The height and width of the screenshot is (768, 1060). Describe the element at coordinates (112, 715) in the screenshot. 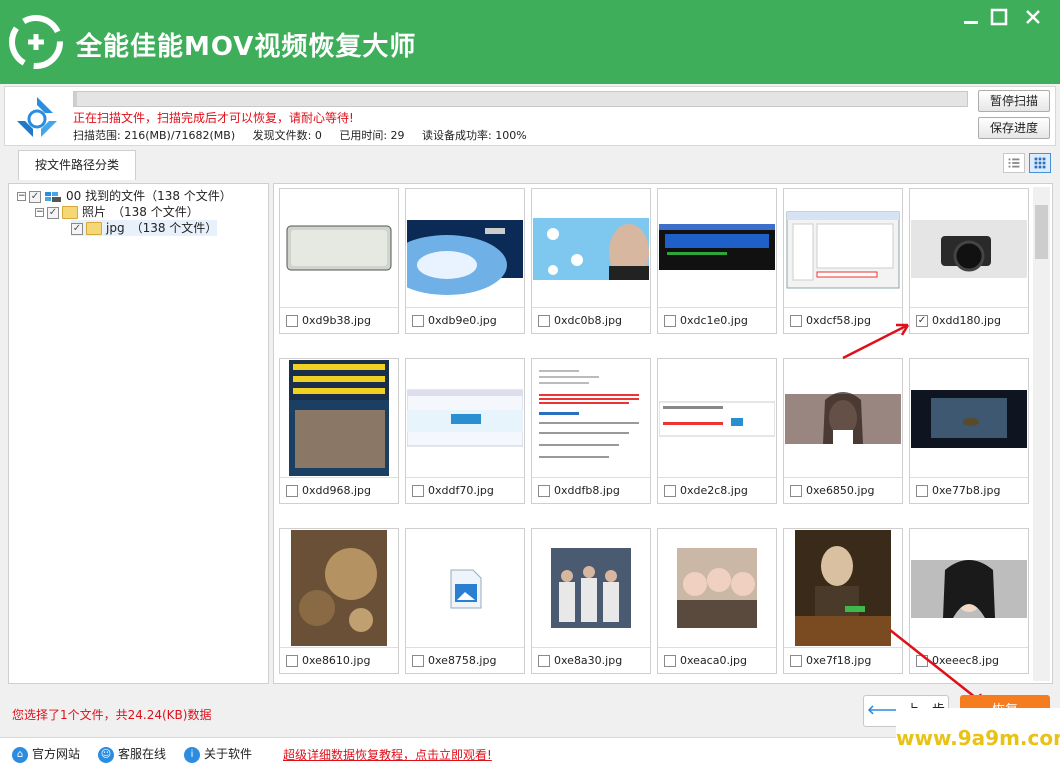

I see `selection-status: 您选择了1个文件，共24.24(KB)数据` at that location.